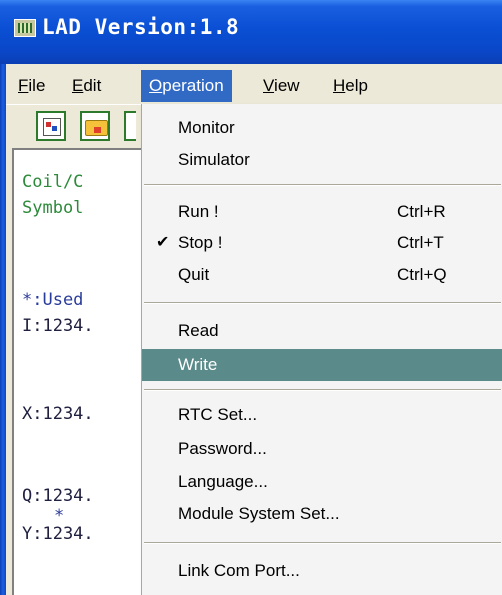 The image size is (502, 595). Describe the element at coordinates (198, 364) in the screenshot. I see `menu-item-write-label: Write` at that location.